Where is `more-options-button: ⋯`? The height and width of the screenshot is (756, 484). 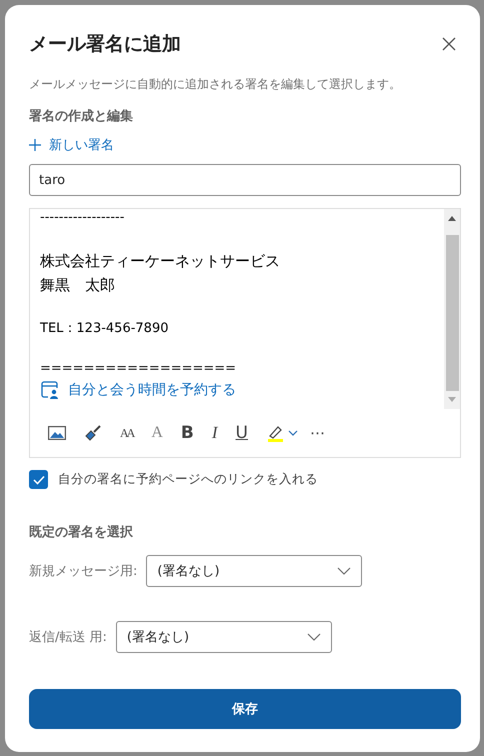
more-options-button: ⋯ is located at coordinates (317, 433).